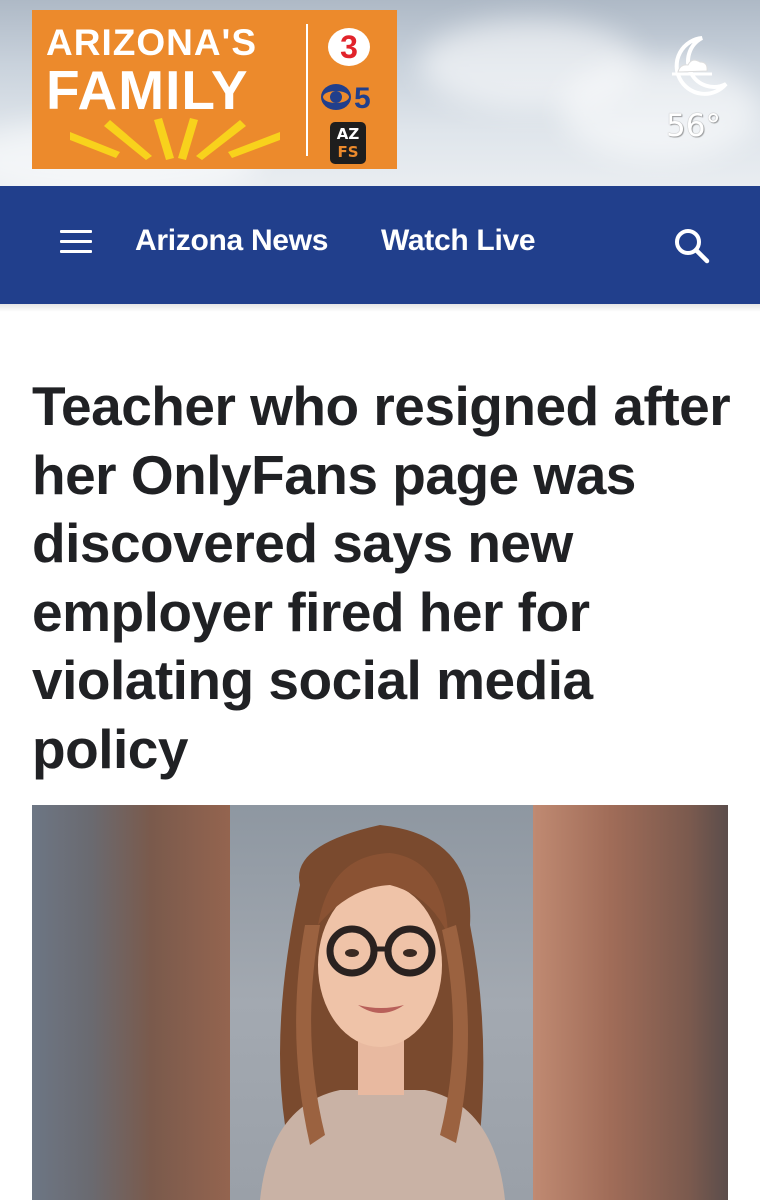 Image resolution: width=760 pixels, height=1200 pixels. Describe the element at coordinates (349, 47) in the screenshot. I see `channel-3-badge: 3` at that location.